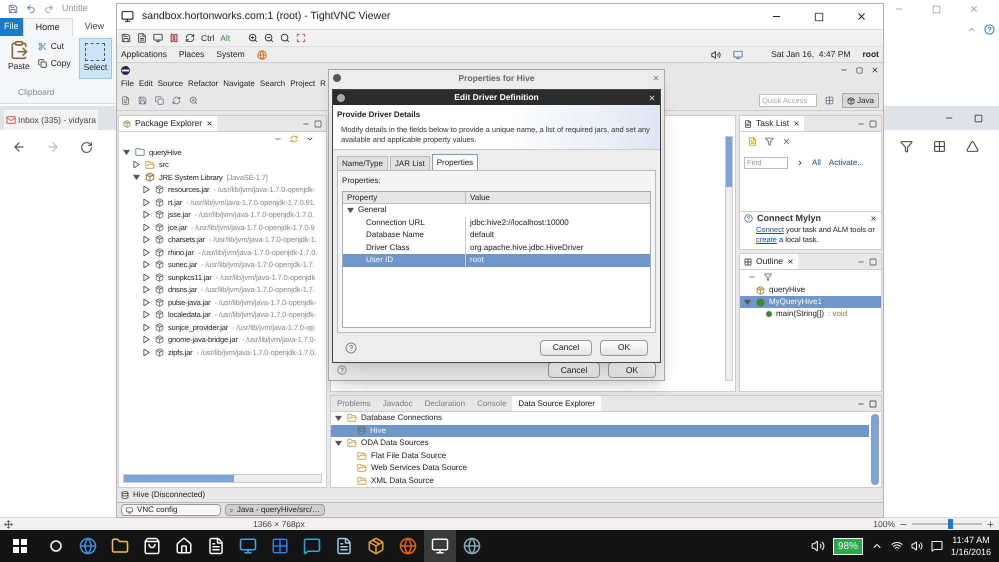 This screenshot has width=999, height=562. What do you see at coordinates (600, 468) in the screenshot?
I see `tree-item: Web Services Data Source` at bounding box center [600, 468].